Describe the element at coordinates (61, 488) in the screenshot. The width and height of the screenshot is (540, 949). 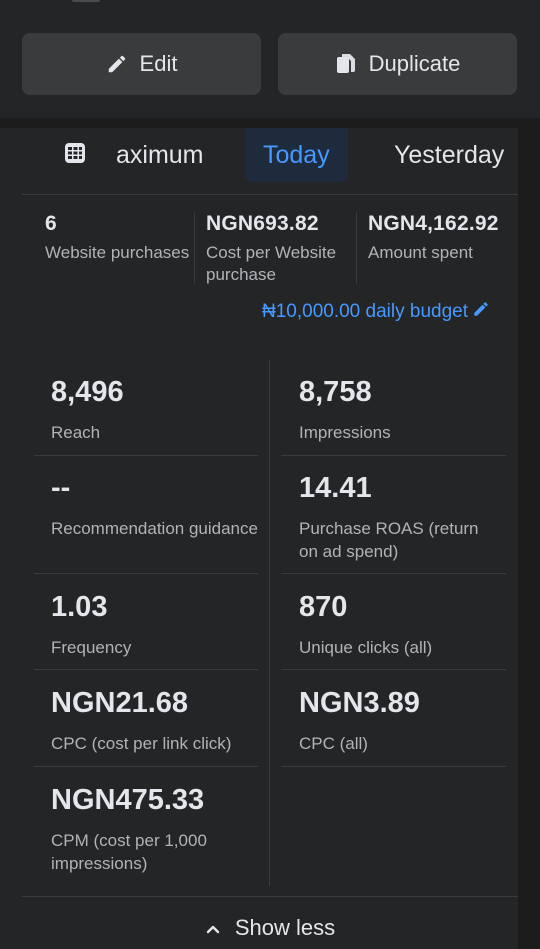
I see `metric-value: --` at that location.